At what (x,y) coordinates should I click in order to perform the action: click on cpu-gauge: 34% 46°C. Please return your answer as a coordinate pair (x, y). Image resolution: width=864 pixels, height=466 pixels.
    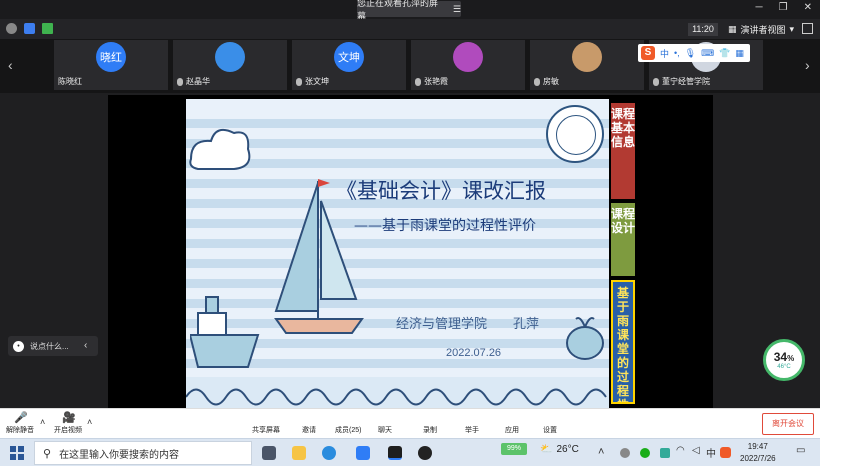
    Looking at the image, I should click on (784, 360).